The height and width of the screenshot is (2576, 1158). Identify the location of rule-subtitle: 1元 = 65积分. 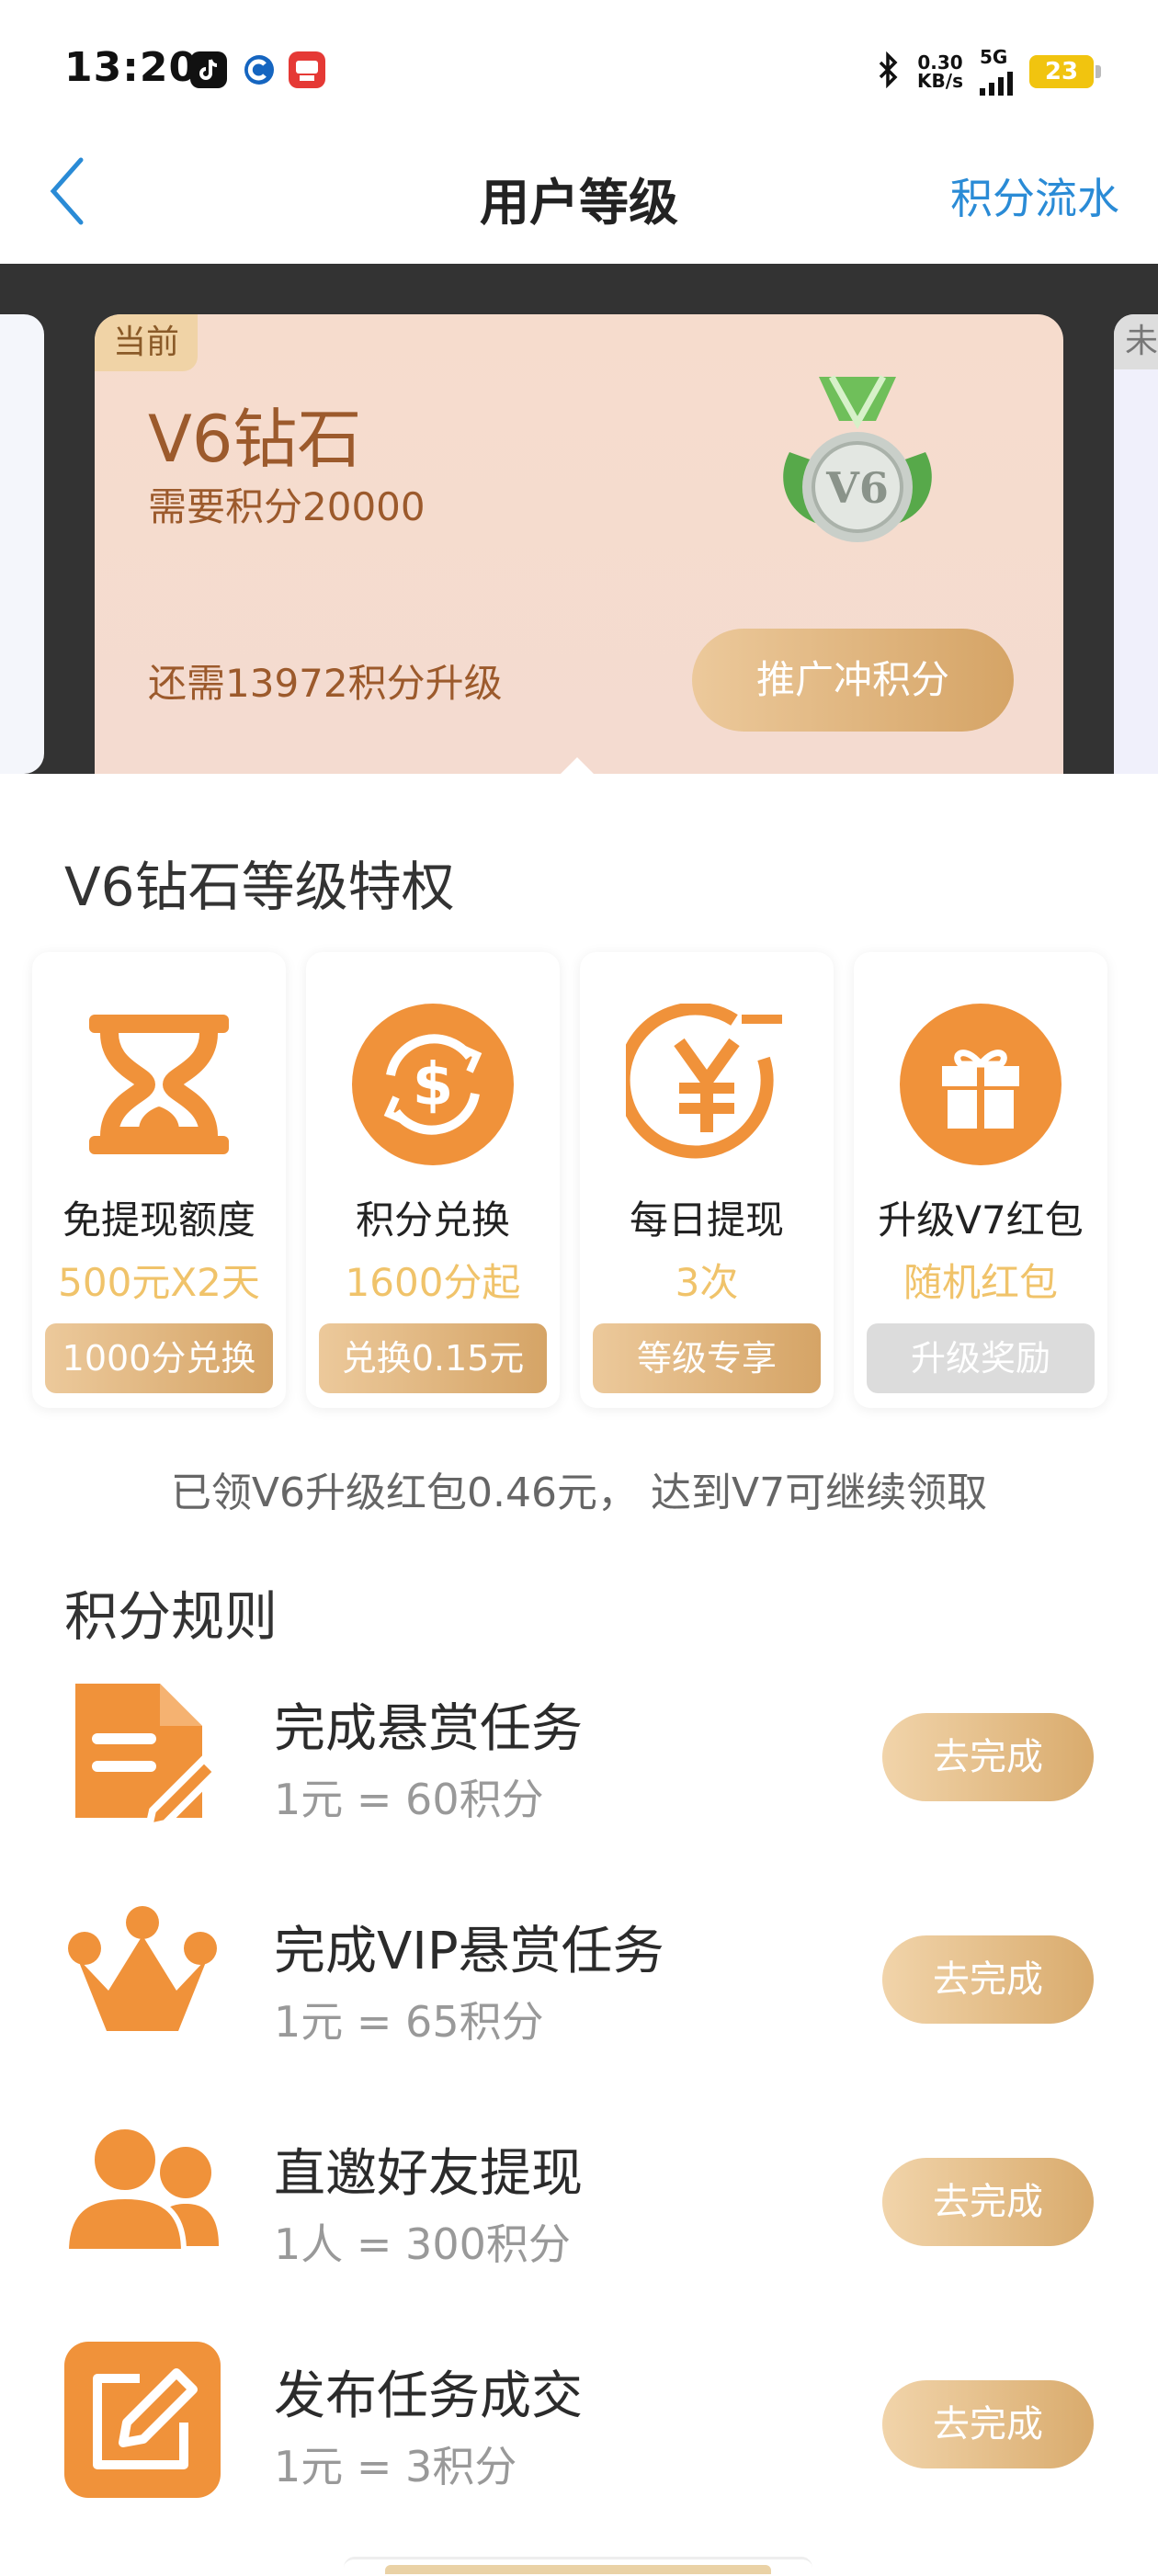
(409, 2022).